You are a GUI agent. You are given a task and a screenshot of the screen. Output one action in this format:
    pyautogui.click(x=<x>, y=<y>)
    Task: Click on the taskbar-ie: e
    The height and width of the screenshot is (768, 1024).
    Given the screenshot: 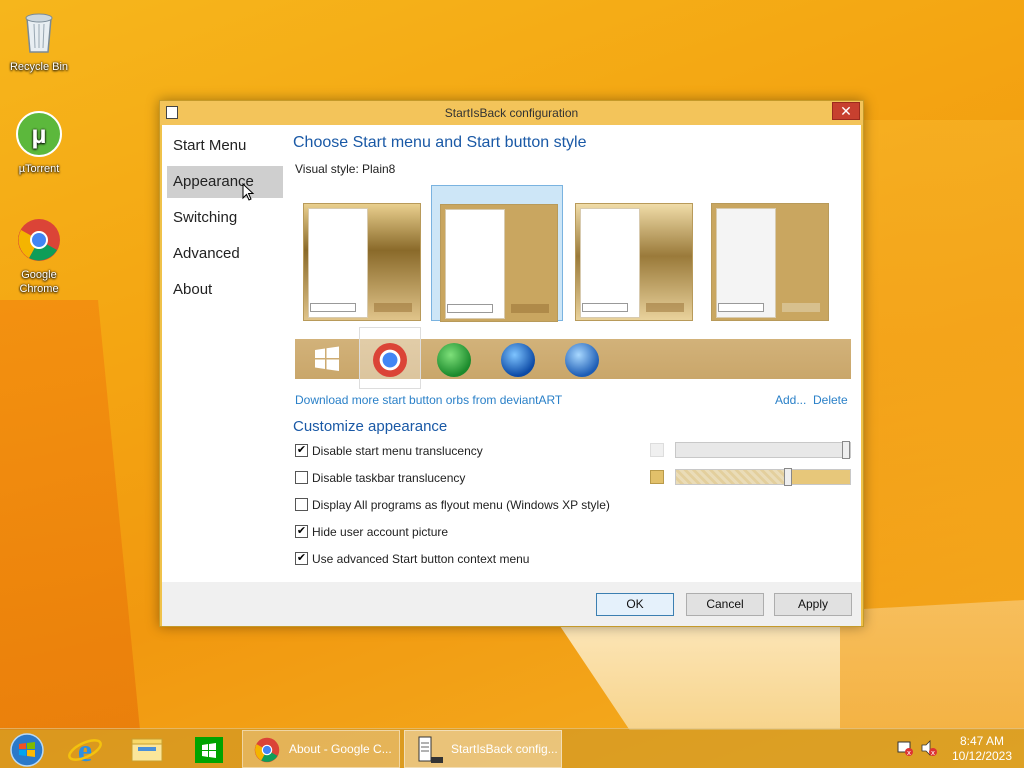 What is the action you would take?
    pyautogui.click(x=85, y=749)
    